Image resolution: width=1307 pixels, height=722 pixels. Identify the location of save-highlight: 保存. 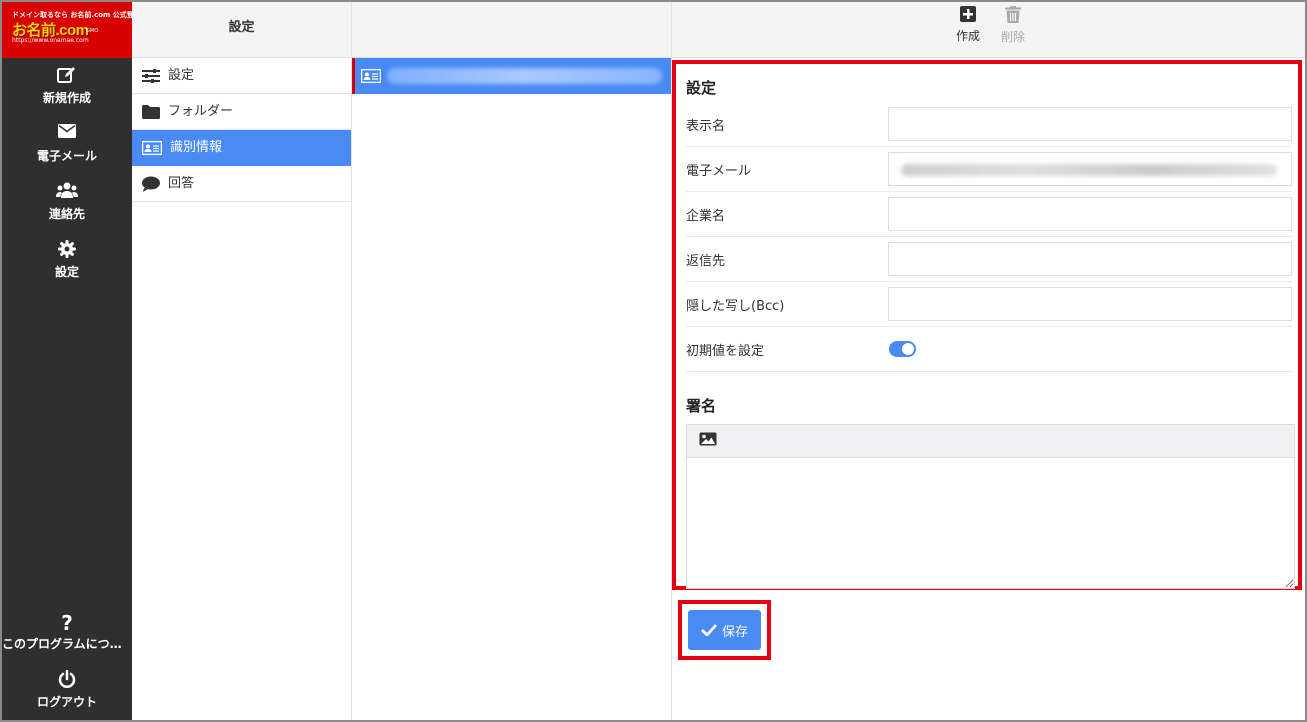
(724, 630).